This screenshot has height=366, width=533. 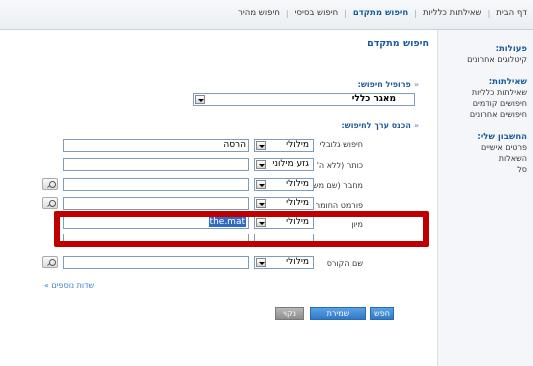 I want to click on operator-select-title: גזע מילוני, so click(x=284, y=164).